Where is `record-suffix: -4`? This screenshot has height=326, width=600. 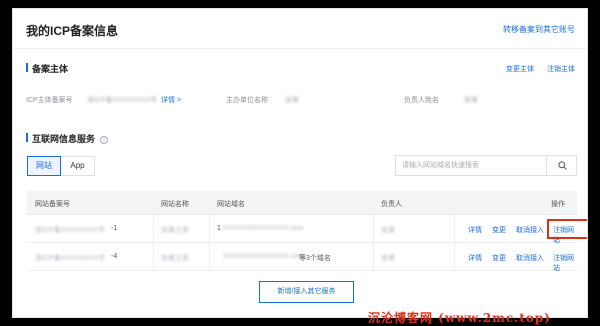 record-suffix: -4 is located at coordinates (114, 256).